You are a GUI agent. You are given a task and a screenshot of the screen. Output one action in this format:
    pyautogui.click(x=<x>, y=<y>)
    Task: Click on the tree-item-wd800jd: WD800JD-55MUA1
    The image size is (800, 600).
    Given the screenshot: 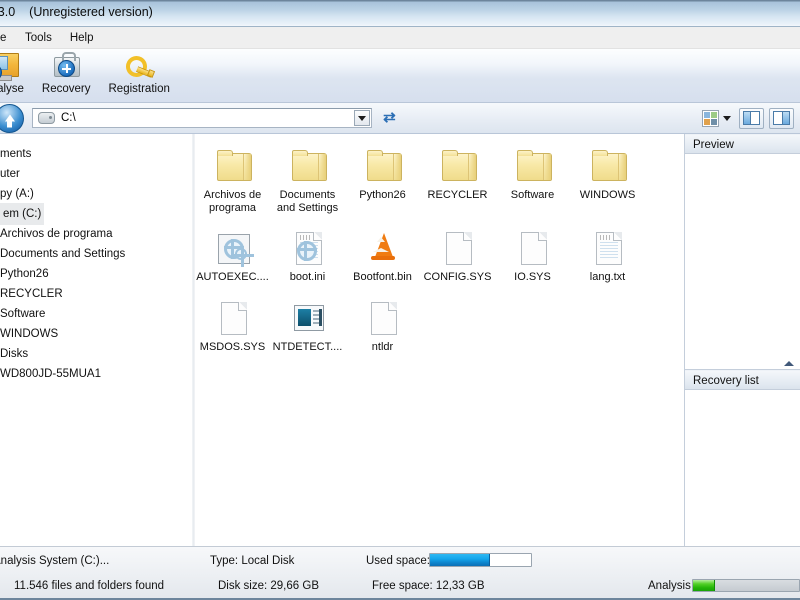 What is the action you would take?
    pyautogui.click(x=96, y=374)
    